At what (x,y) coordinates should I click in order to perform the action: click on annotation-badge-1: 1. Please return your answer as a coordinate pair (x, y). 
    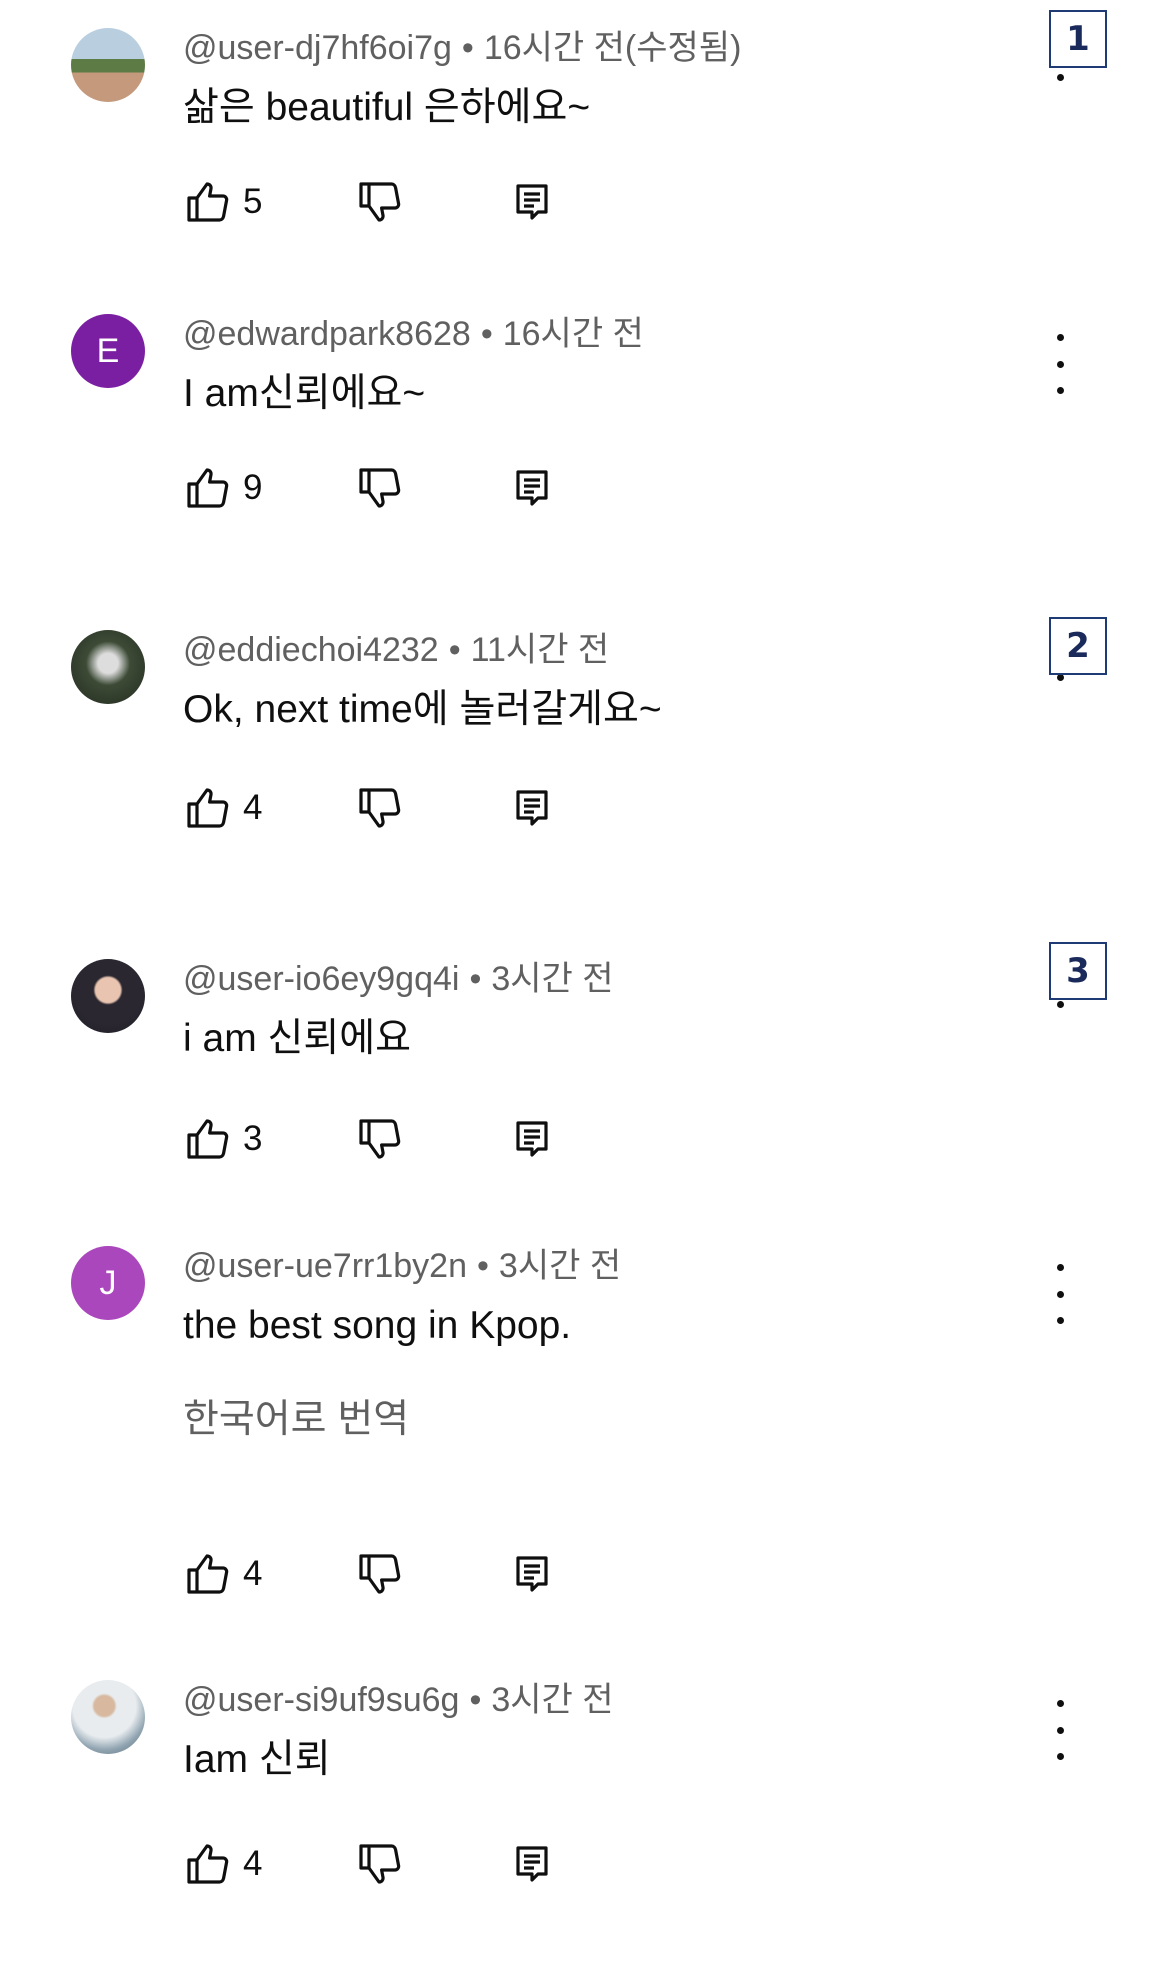
    Looking at the image, I should click on (1078, 39).